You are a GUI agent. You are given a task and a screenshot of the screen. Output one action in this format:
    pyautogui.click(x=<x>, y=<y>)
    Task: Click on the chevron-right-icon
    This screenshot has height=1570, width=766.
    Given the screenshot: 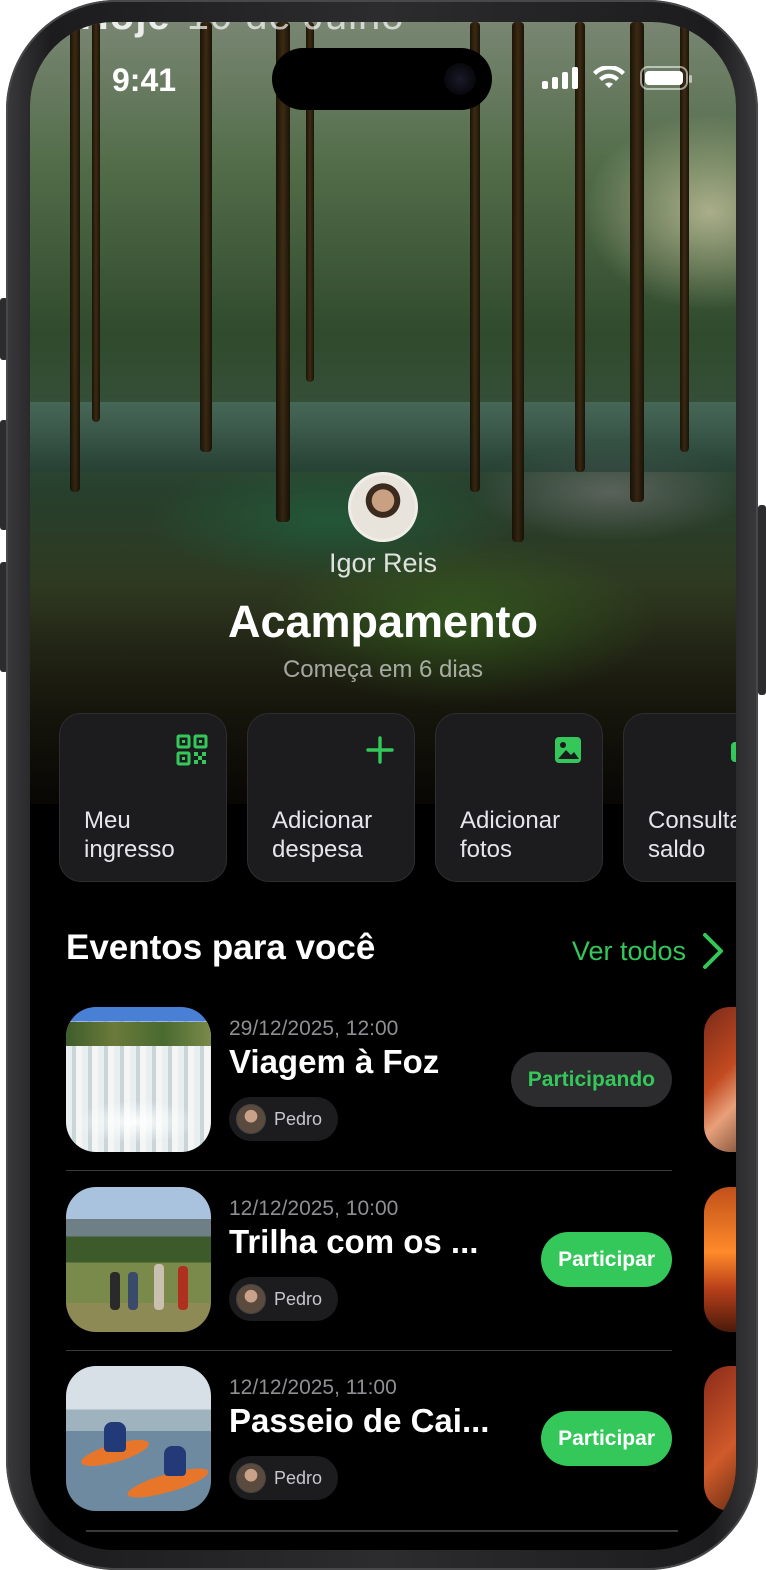 What is the action you would take?
    pyautogui.click(x=713, y=951)
    